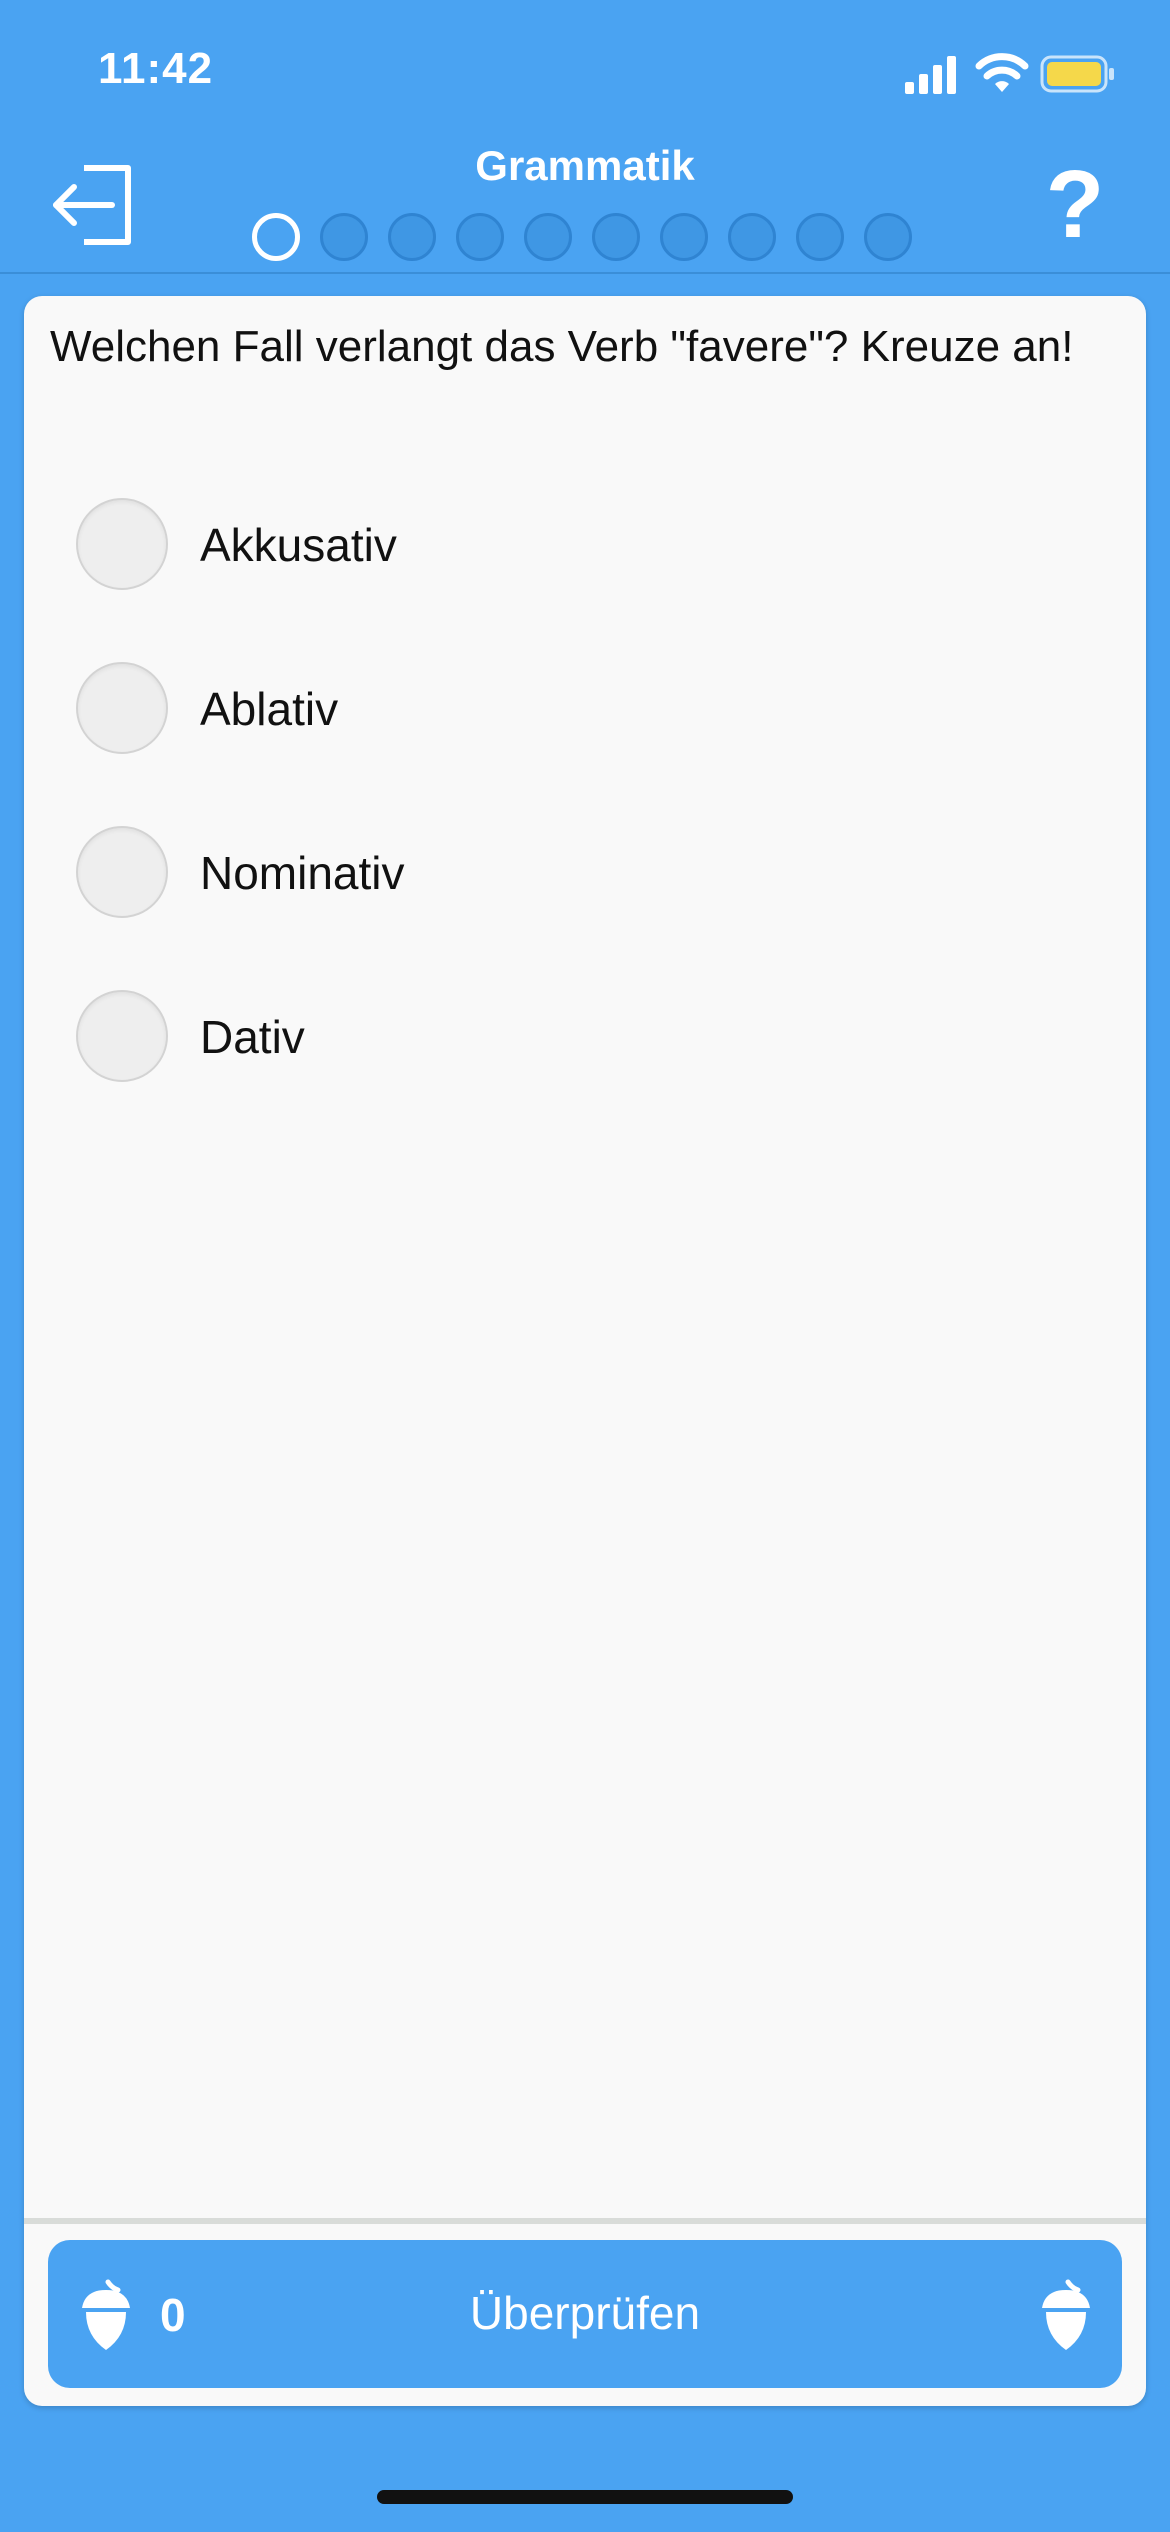 Image resolution: width=1170 pixels, height=2532 pixels. What do you see at coordinates (585, 2221) in the screenshot?
I see `footer-divider` at bounding box center [585, 2221].